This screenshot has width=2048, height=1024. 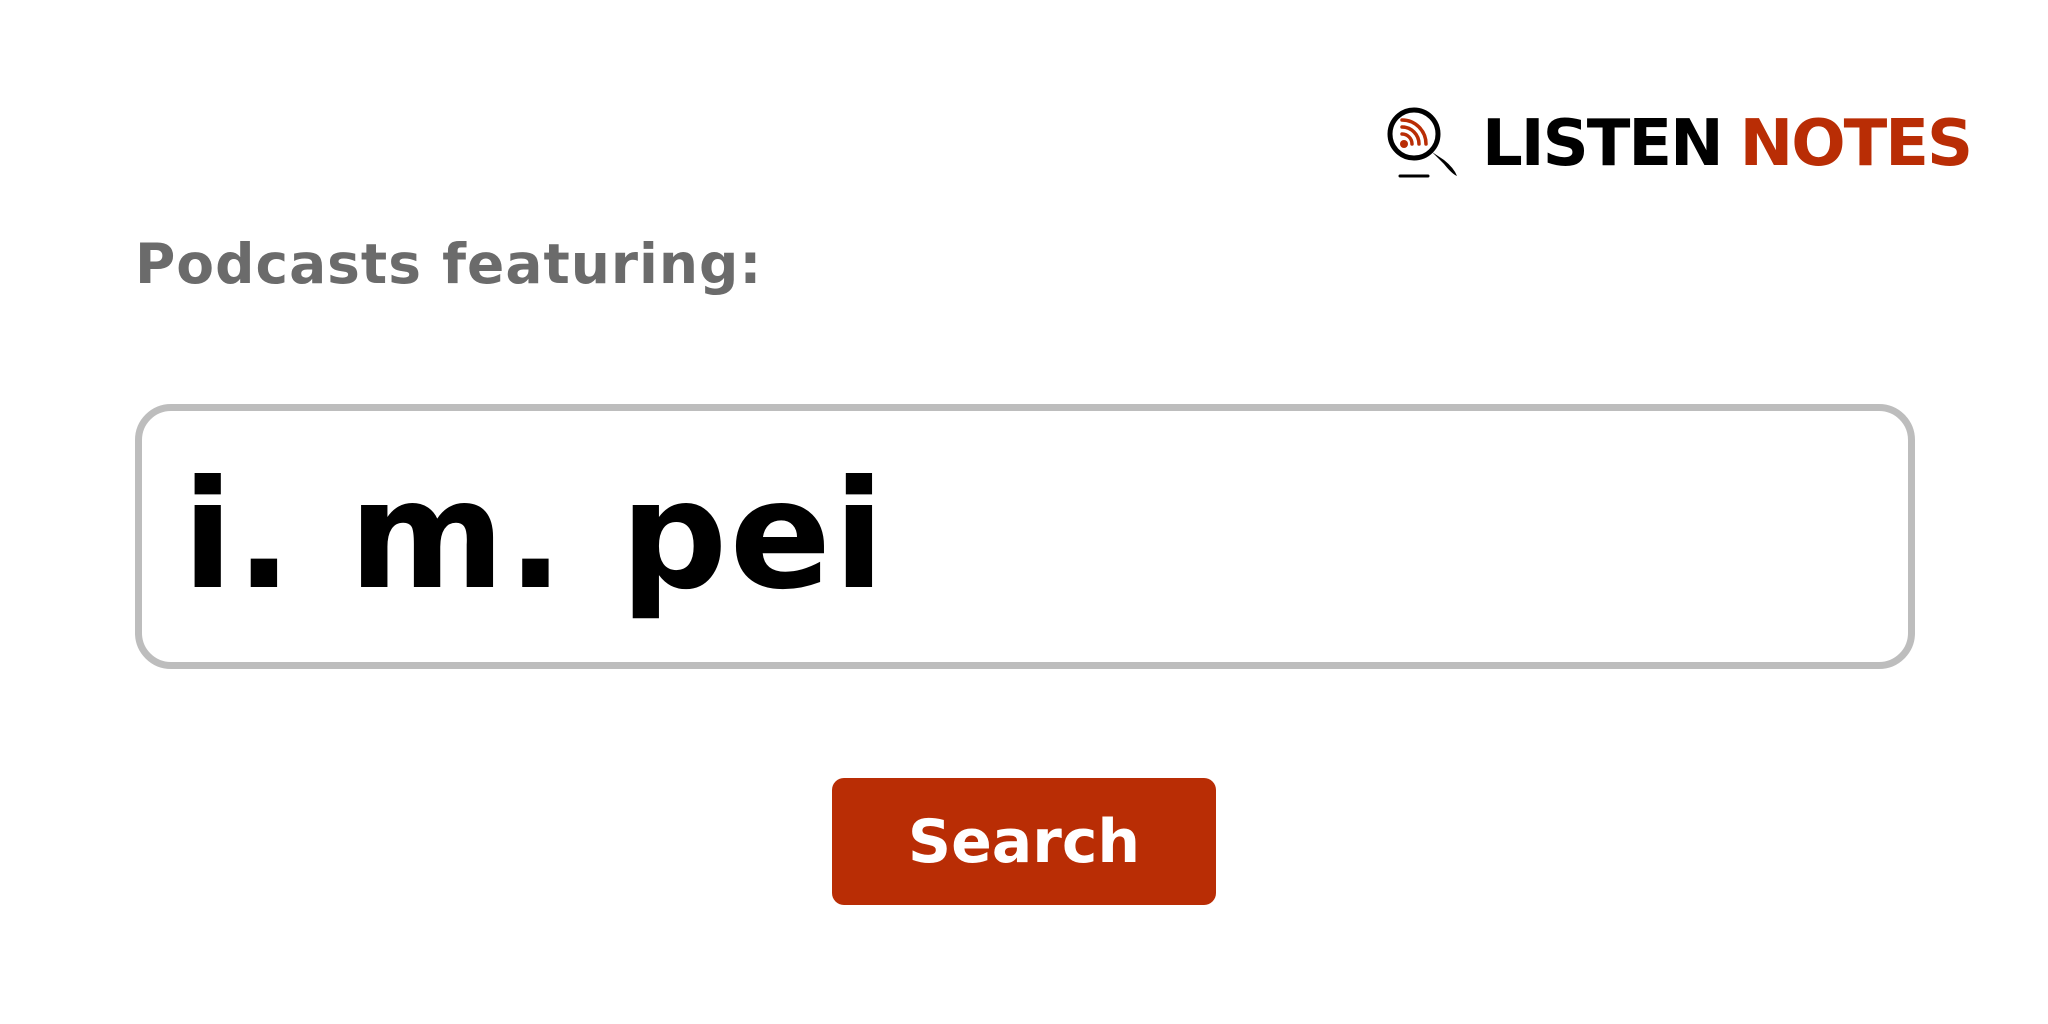 I want to click on podcasts-featuring-label: Podcasts featuring:, so click(x=449, y=264).